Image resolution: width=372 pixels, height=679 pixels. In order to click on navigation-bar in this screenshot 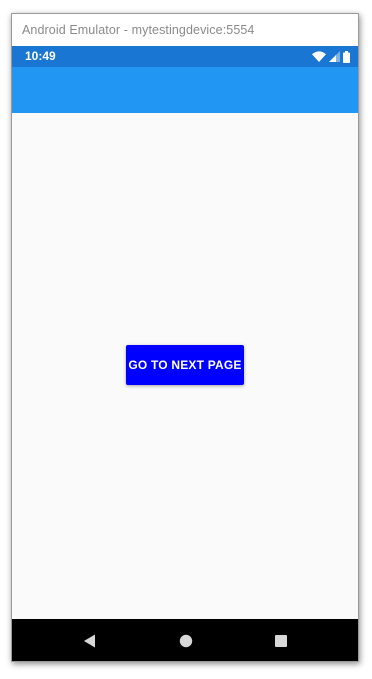, I will do `click(185, 640)`.